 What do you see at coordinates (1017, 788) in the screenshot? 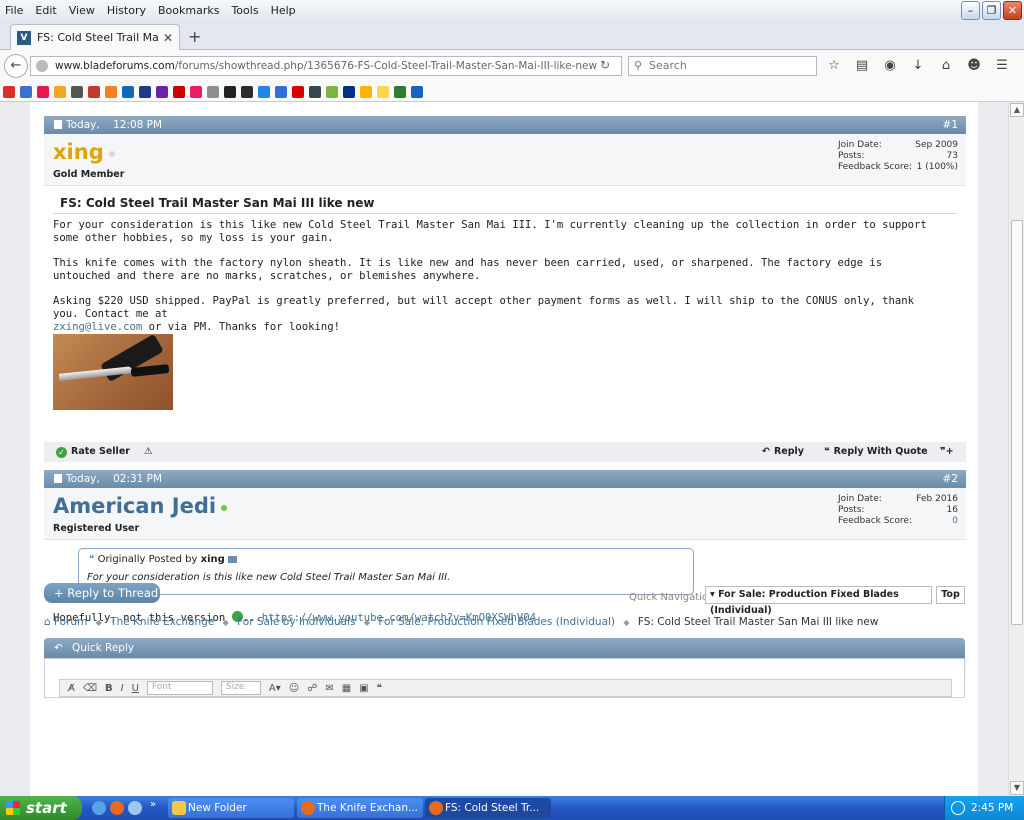
I see `scroll-down-icon: ▼` at bounding box center [1017, 788].